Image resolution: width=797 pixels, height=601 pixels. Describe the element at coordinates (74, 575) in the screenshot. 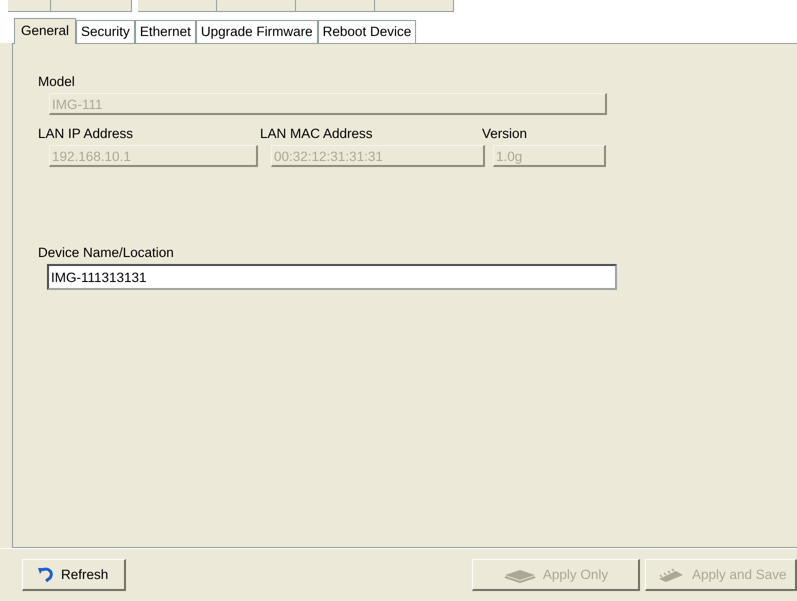

I see `refresh-button: Refresh` at that location.